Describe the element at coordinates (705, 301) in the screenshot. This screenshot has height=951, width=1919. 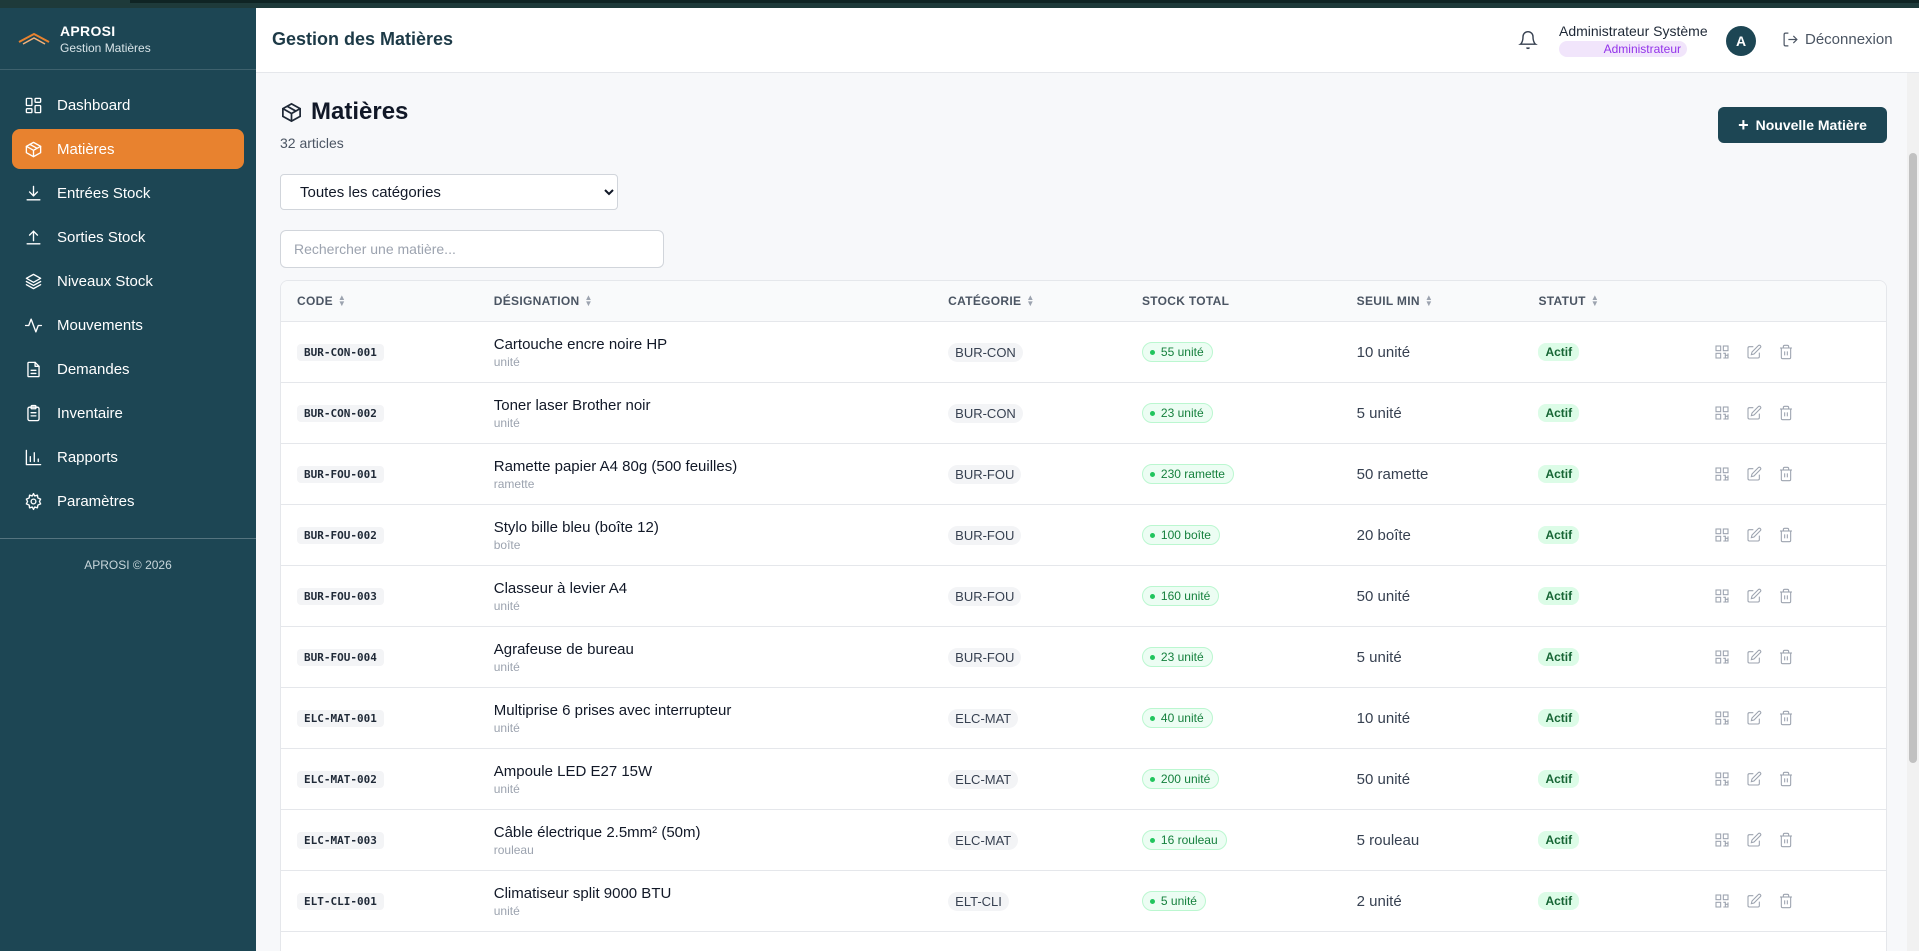
I see `column-header-designation: DÉSIGNATION ▲ ▼` at that location.